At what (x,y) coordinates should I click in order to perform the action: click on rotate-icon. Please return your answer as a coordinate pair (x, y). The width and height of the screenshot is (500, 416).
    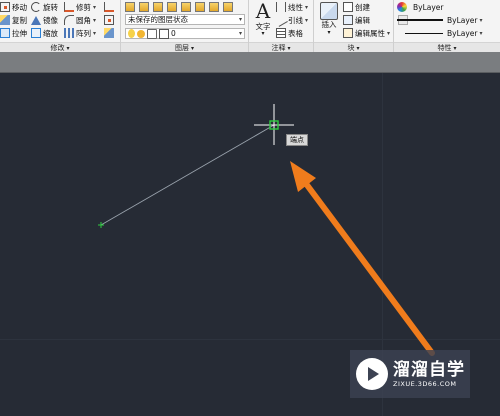
    Looking at the image, I should click on (36, 7).